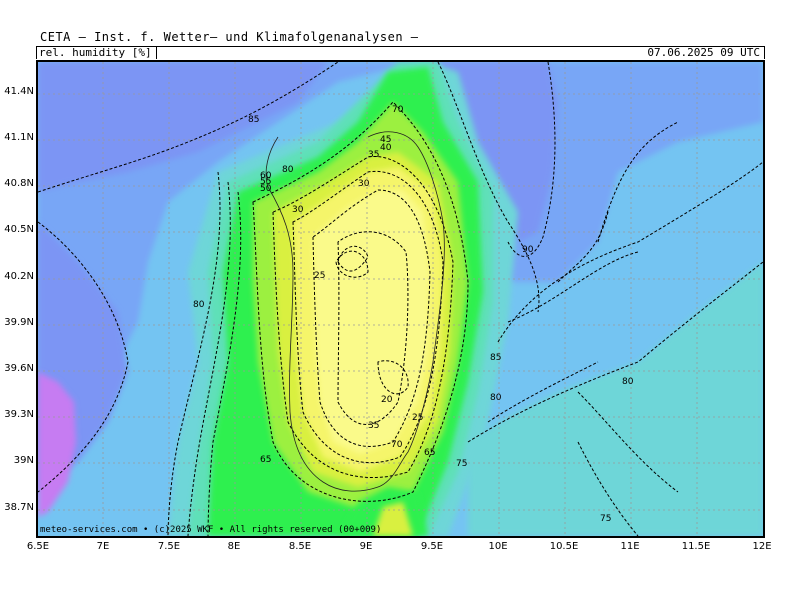 The image size is (800, 600). What do you see at coordinates (696, 546) in the screenshot?
I see `lon-label-11-5: 11.5E` at bounding box center [696, 546].